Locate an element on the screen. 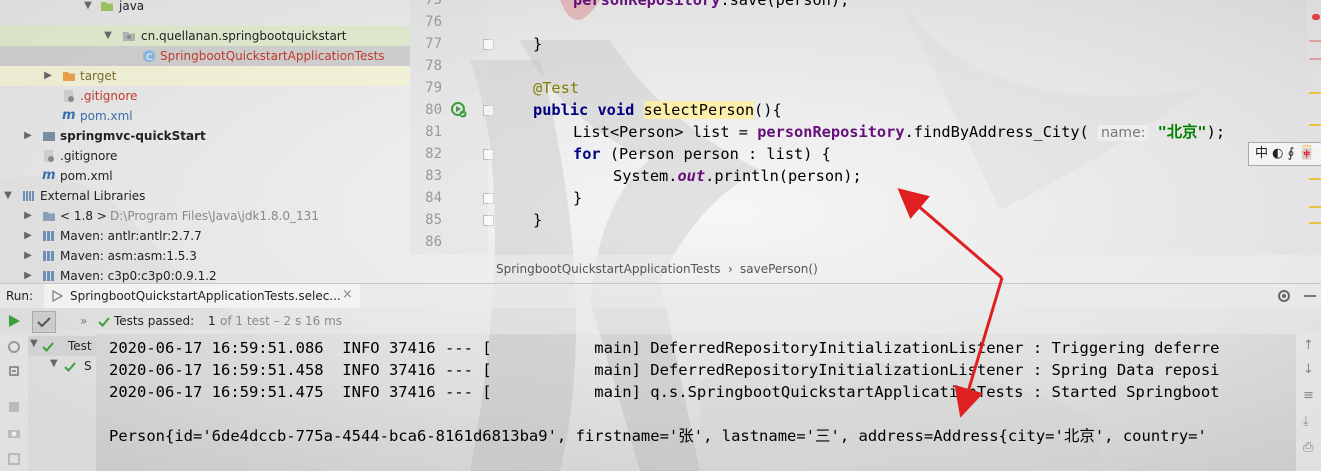  code-line-85: } is located at coordinates (538, 220).